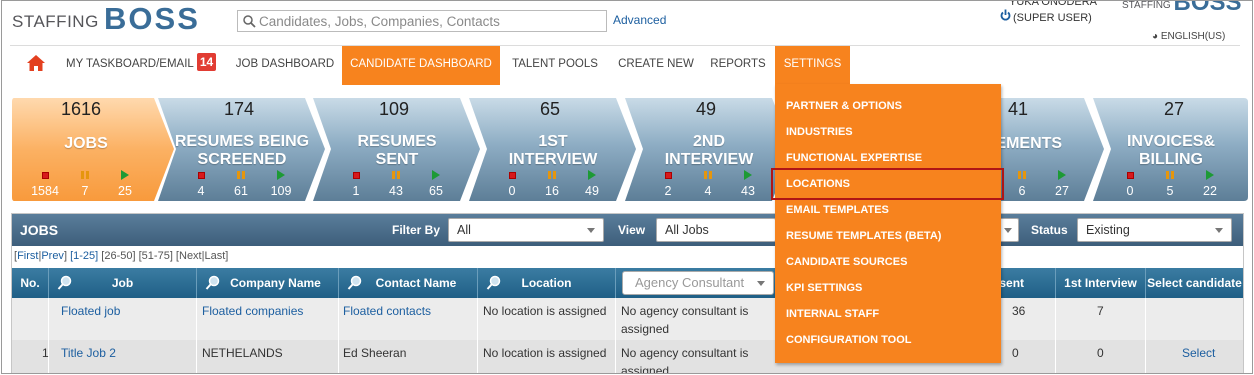  What do you see at coordinates (738, 65) in the screenshot?
I see `nav-reports: REPORTS` at bounding box center [738, 65].